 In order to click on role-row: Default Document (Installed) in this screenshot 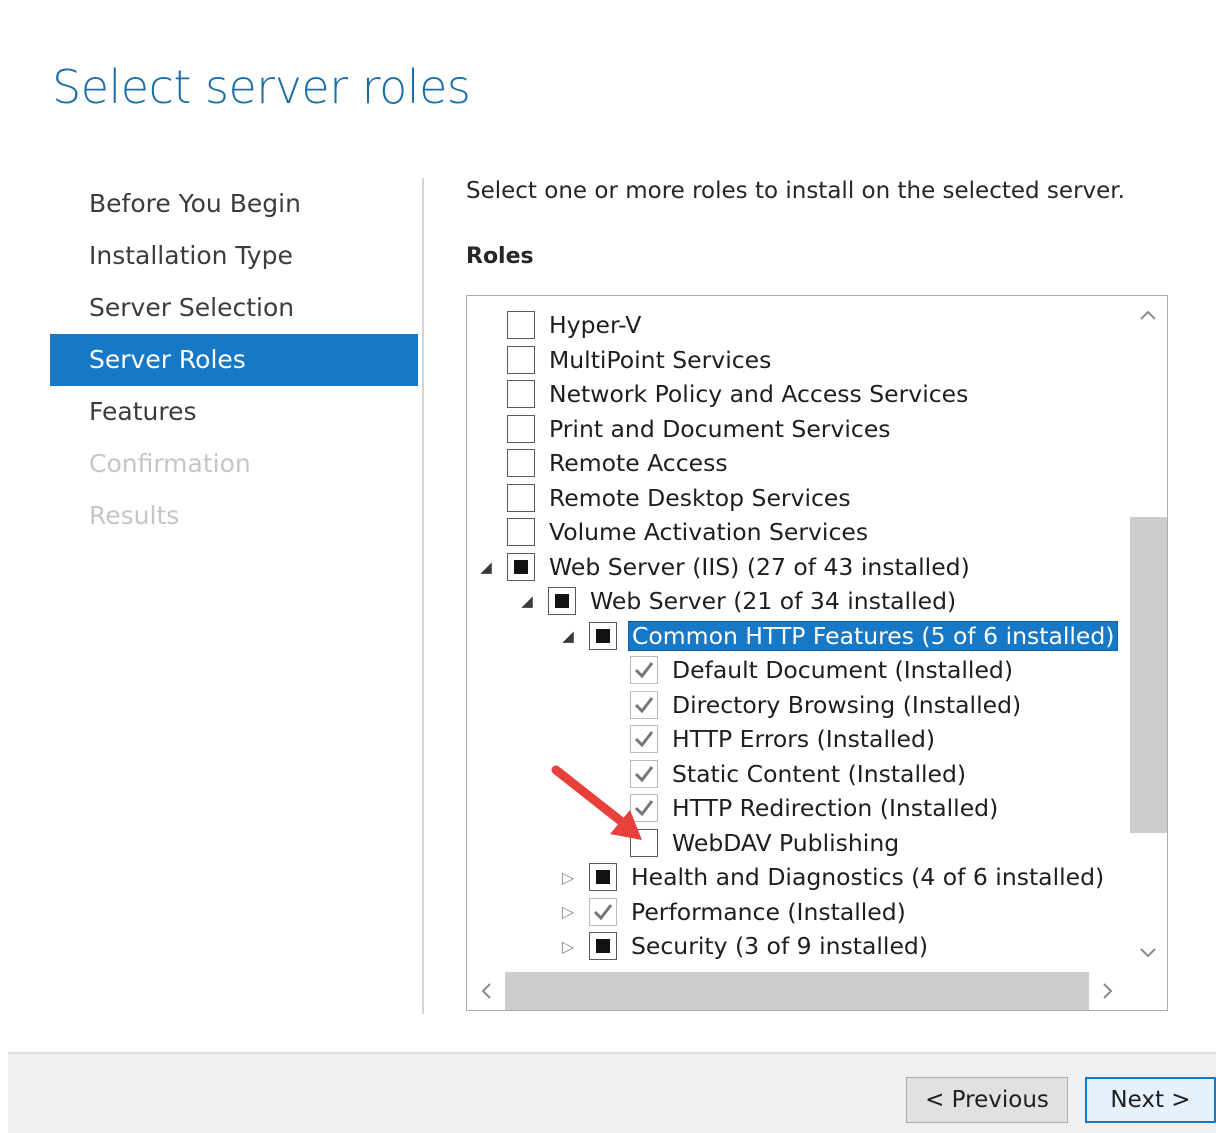, I will do `click(805, 670)`.